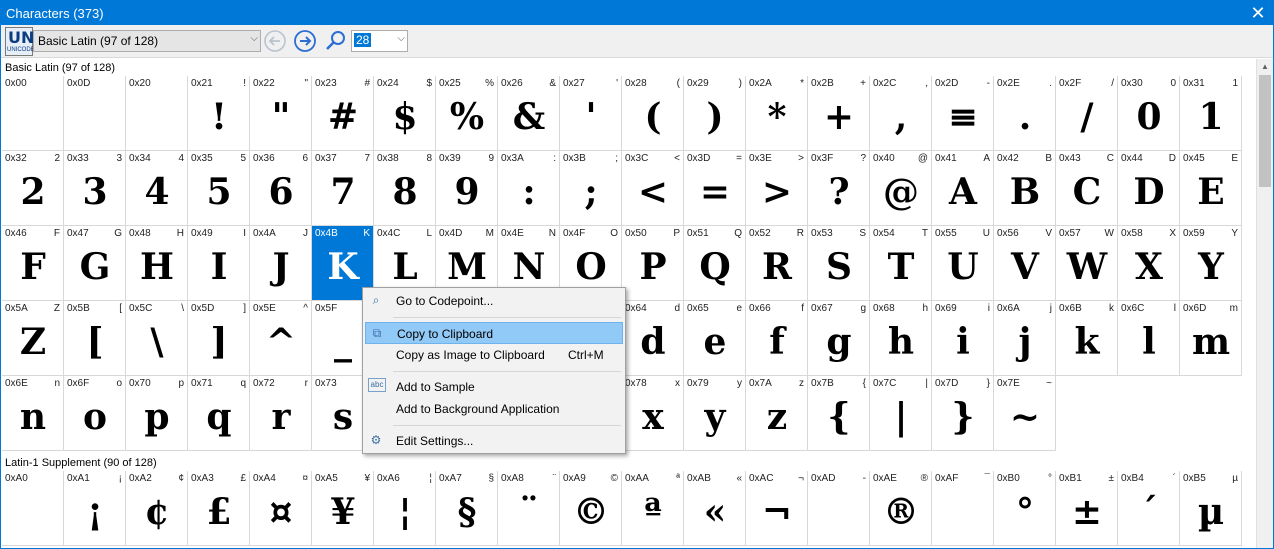 The height and width of the screenshot is (549, 1274). I want to click on block-select: Basic Latin (97 of 128) ⌵, so click(147, 41).